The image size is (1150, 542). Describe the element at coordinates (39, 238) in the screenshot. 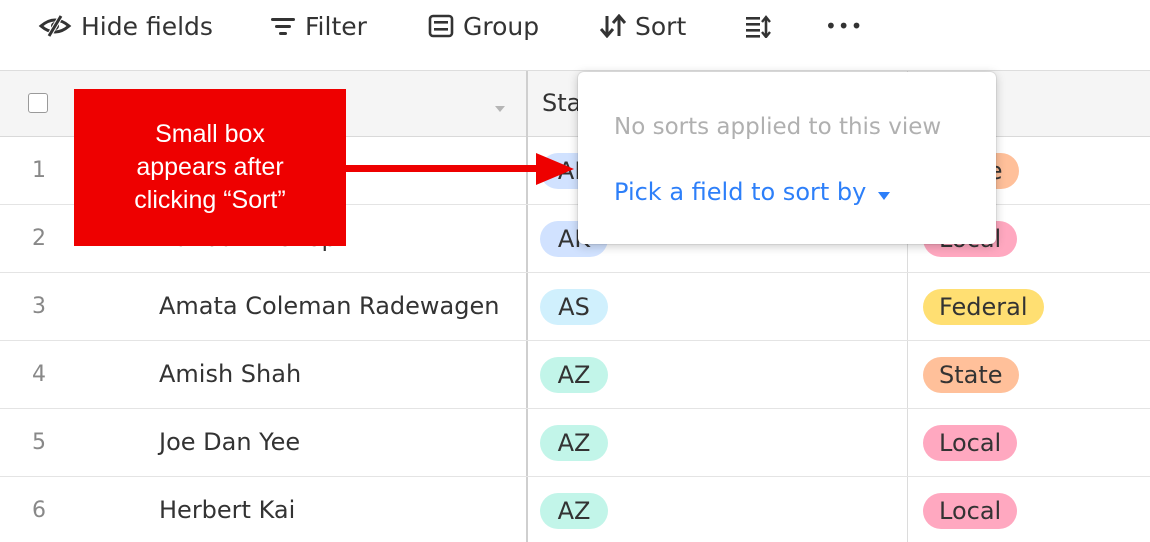

I see `row-number: 2` at that location.